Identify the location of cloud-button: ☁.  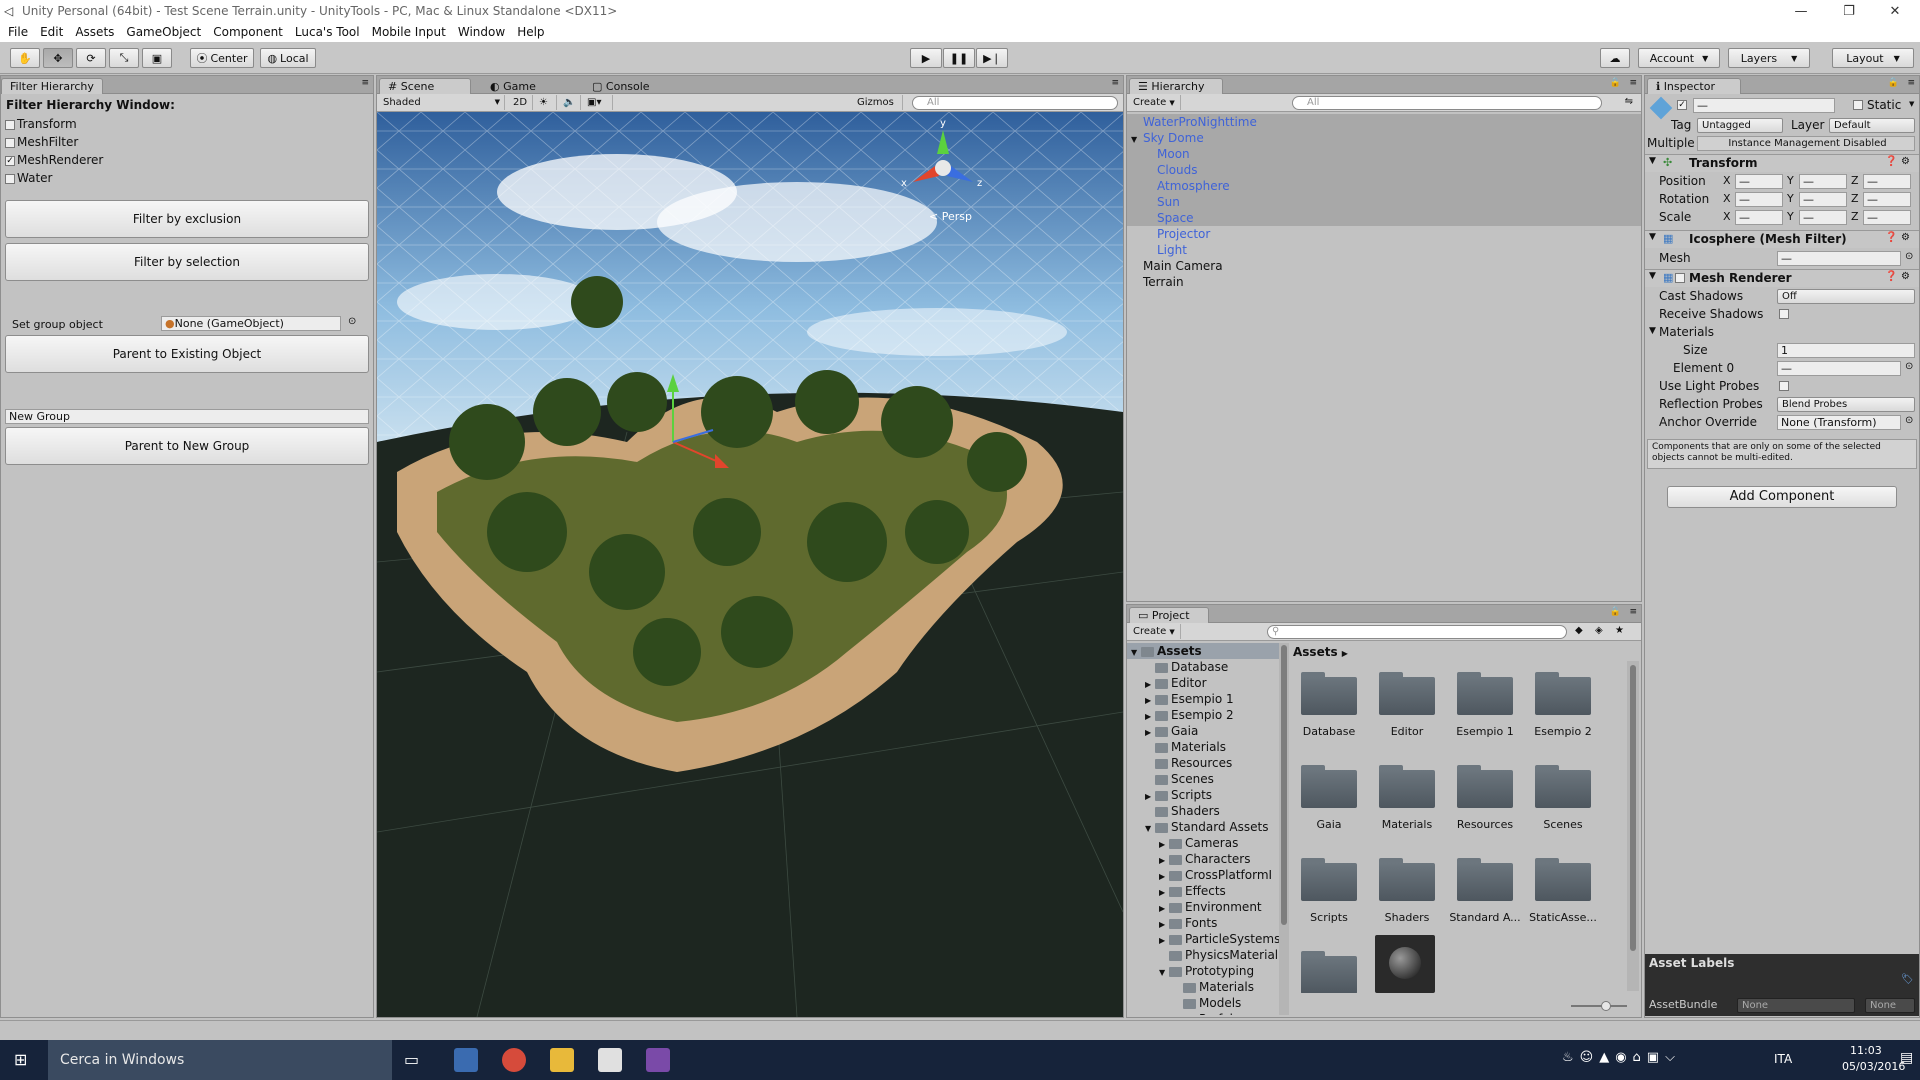
(1615, 58).